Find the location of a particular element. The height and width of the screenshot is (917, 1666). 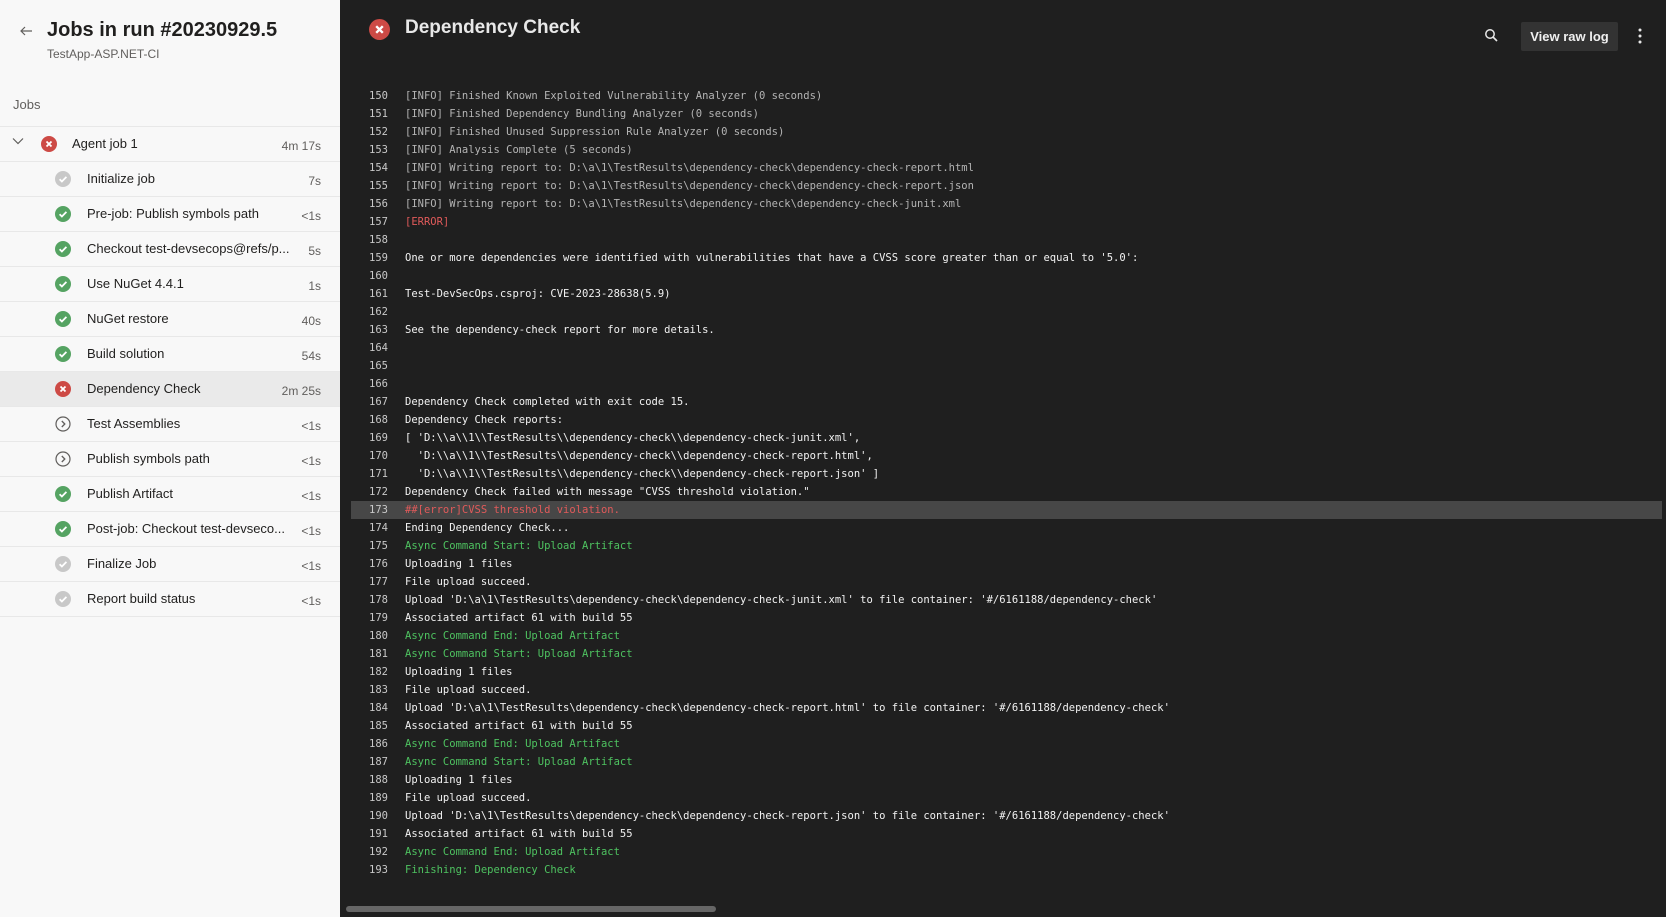

log-line: 182 Uploading 1 files is located at coordinates (1003, 672).